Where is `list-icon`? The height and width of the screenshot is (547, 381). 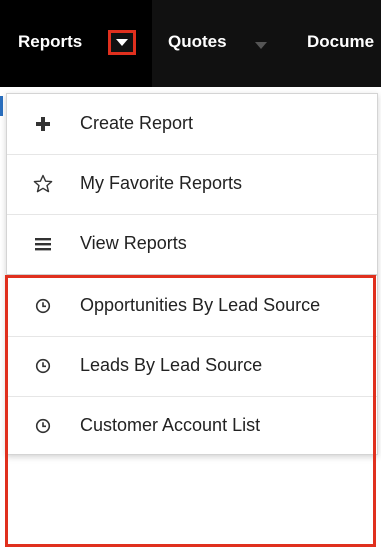
list-icon is located at coordinates (43, 244).